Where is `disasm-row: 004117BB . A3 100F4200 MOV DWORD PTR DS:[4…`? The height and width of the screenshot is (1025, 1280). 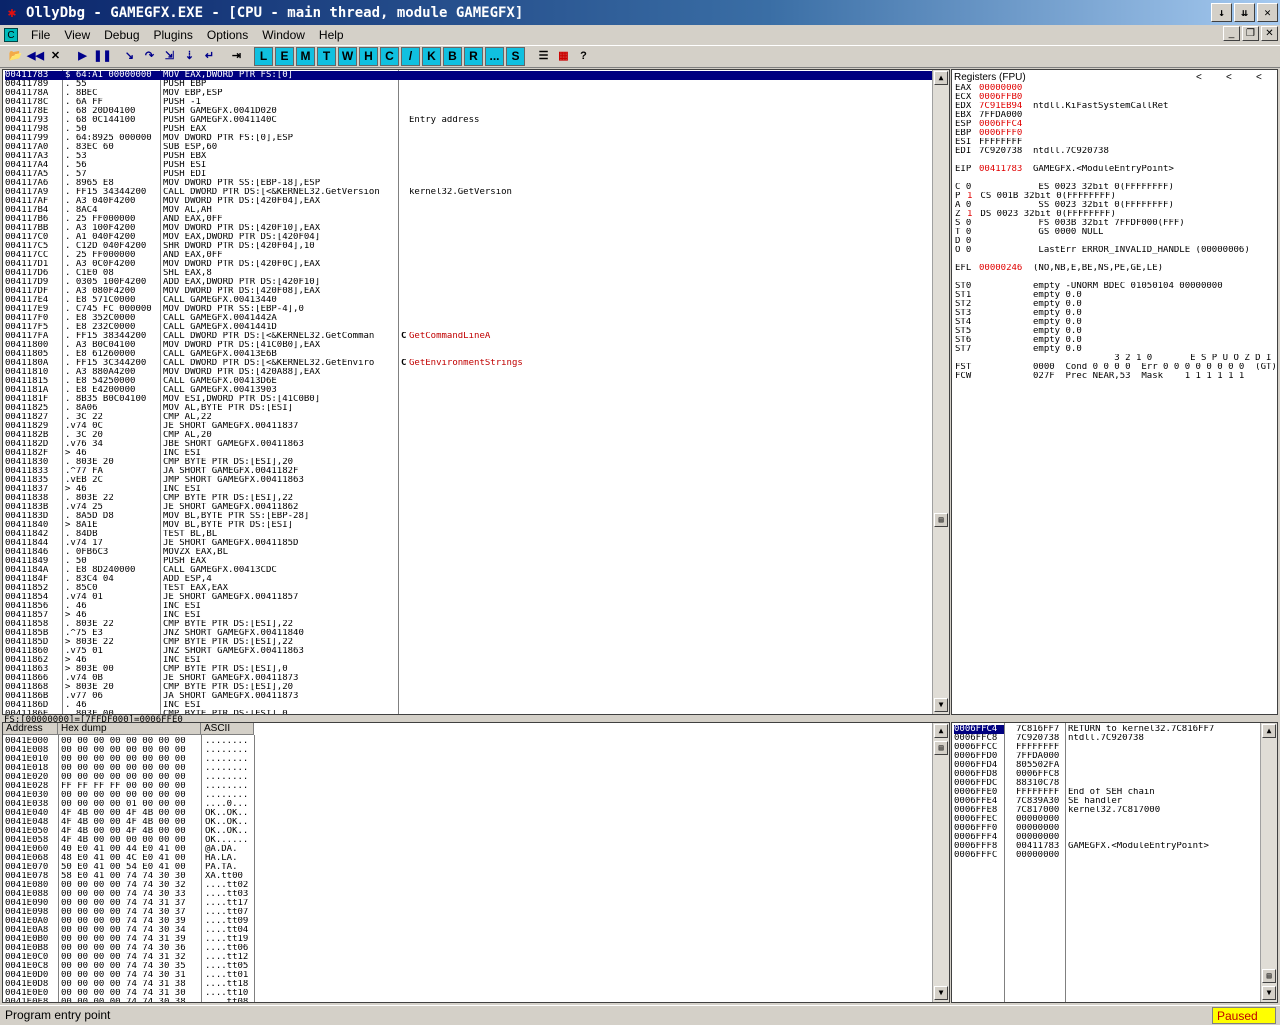 disasm-row: 004117BB . A3 100F4200 MOV DWORD PTR DS:[4… is located at coordinates (469, 228).